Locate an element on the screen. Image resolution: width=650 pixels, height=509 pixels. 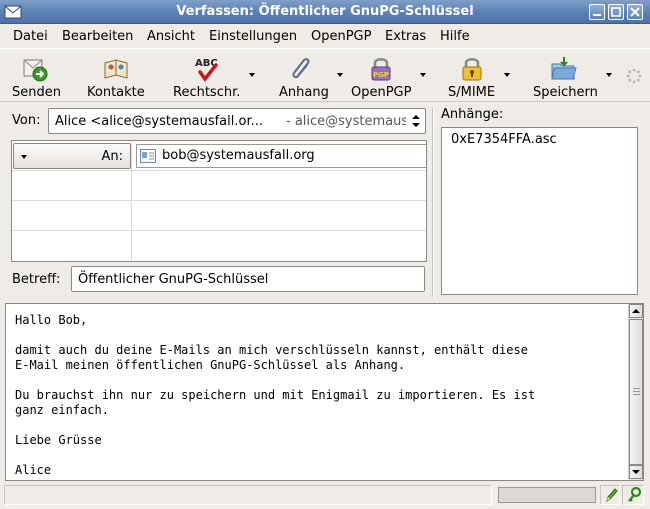
window-title: Verfassen: Öffentlicher GnuPG-Schlüssel is located at coordinates (325, 11).